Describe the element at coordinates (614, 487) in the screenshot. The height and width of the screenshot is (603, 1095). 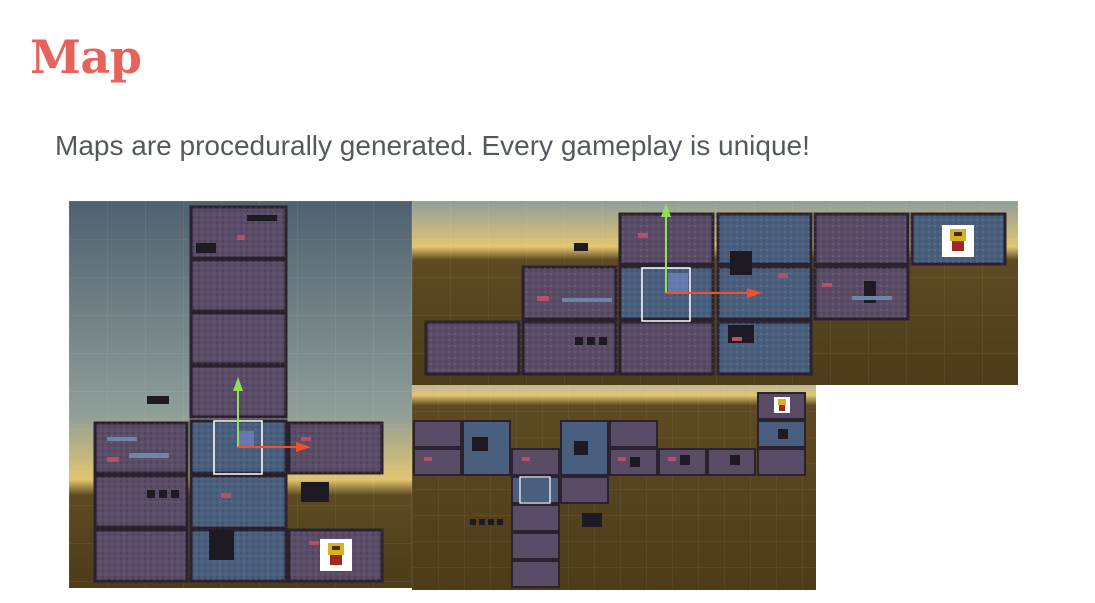
I see `compact-layout-screenshot` at that location.